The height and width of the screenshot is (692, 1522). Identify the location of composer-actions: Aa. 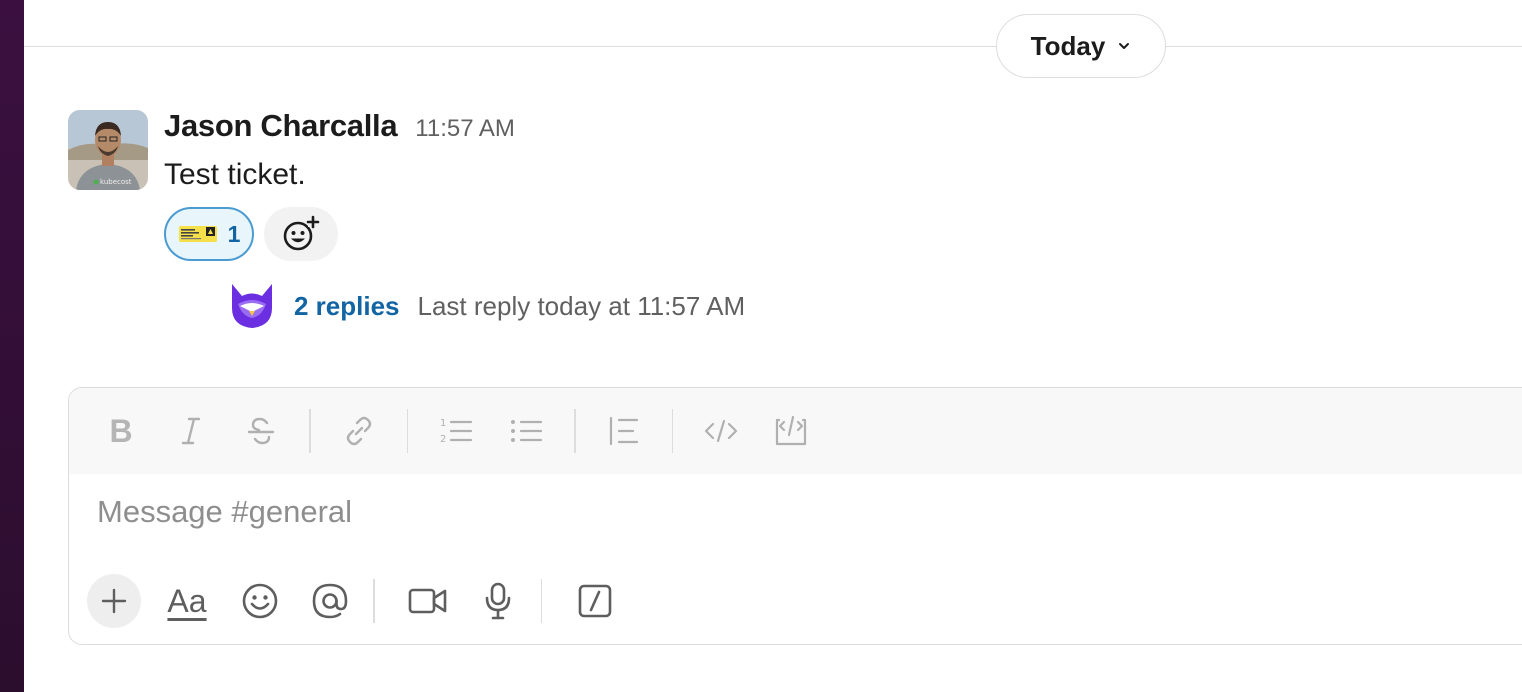
(362, 601).